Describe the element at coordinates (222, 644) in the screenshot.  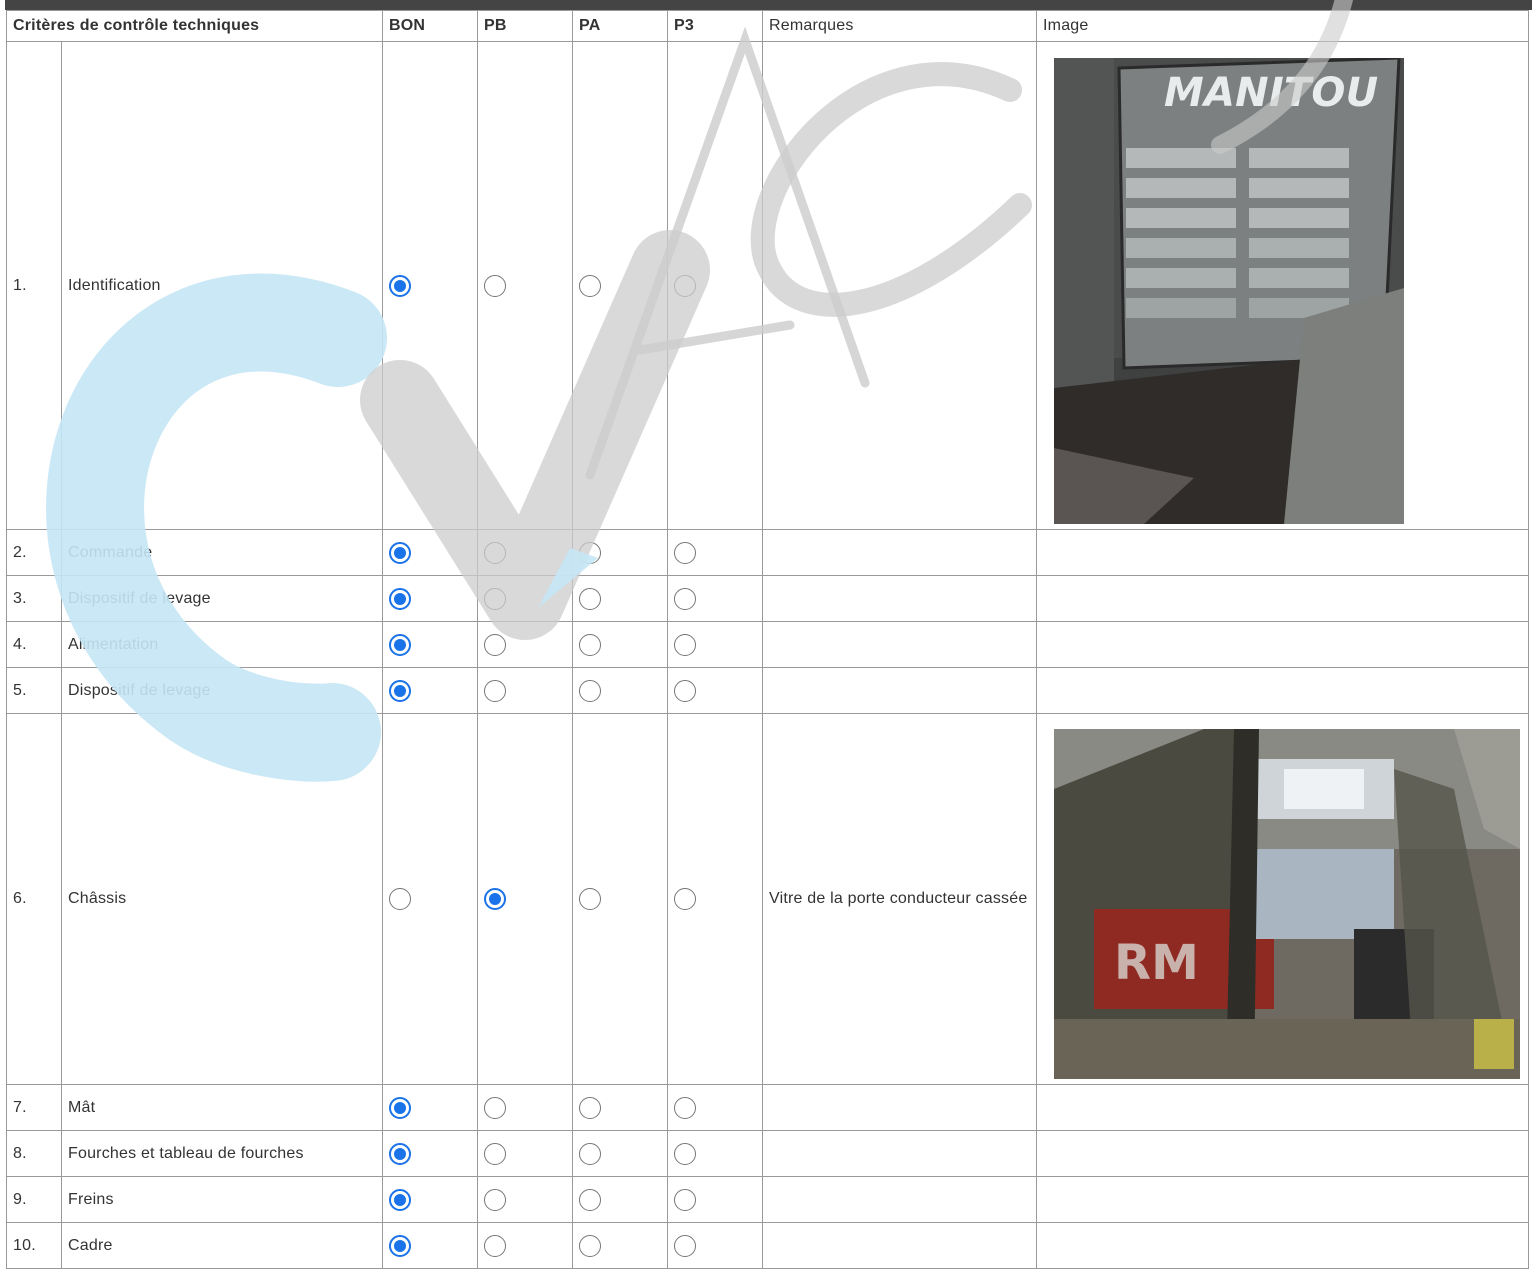
I see `criterion-label: Alimentation` at that location.